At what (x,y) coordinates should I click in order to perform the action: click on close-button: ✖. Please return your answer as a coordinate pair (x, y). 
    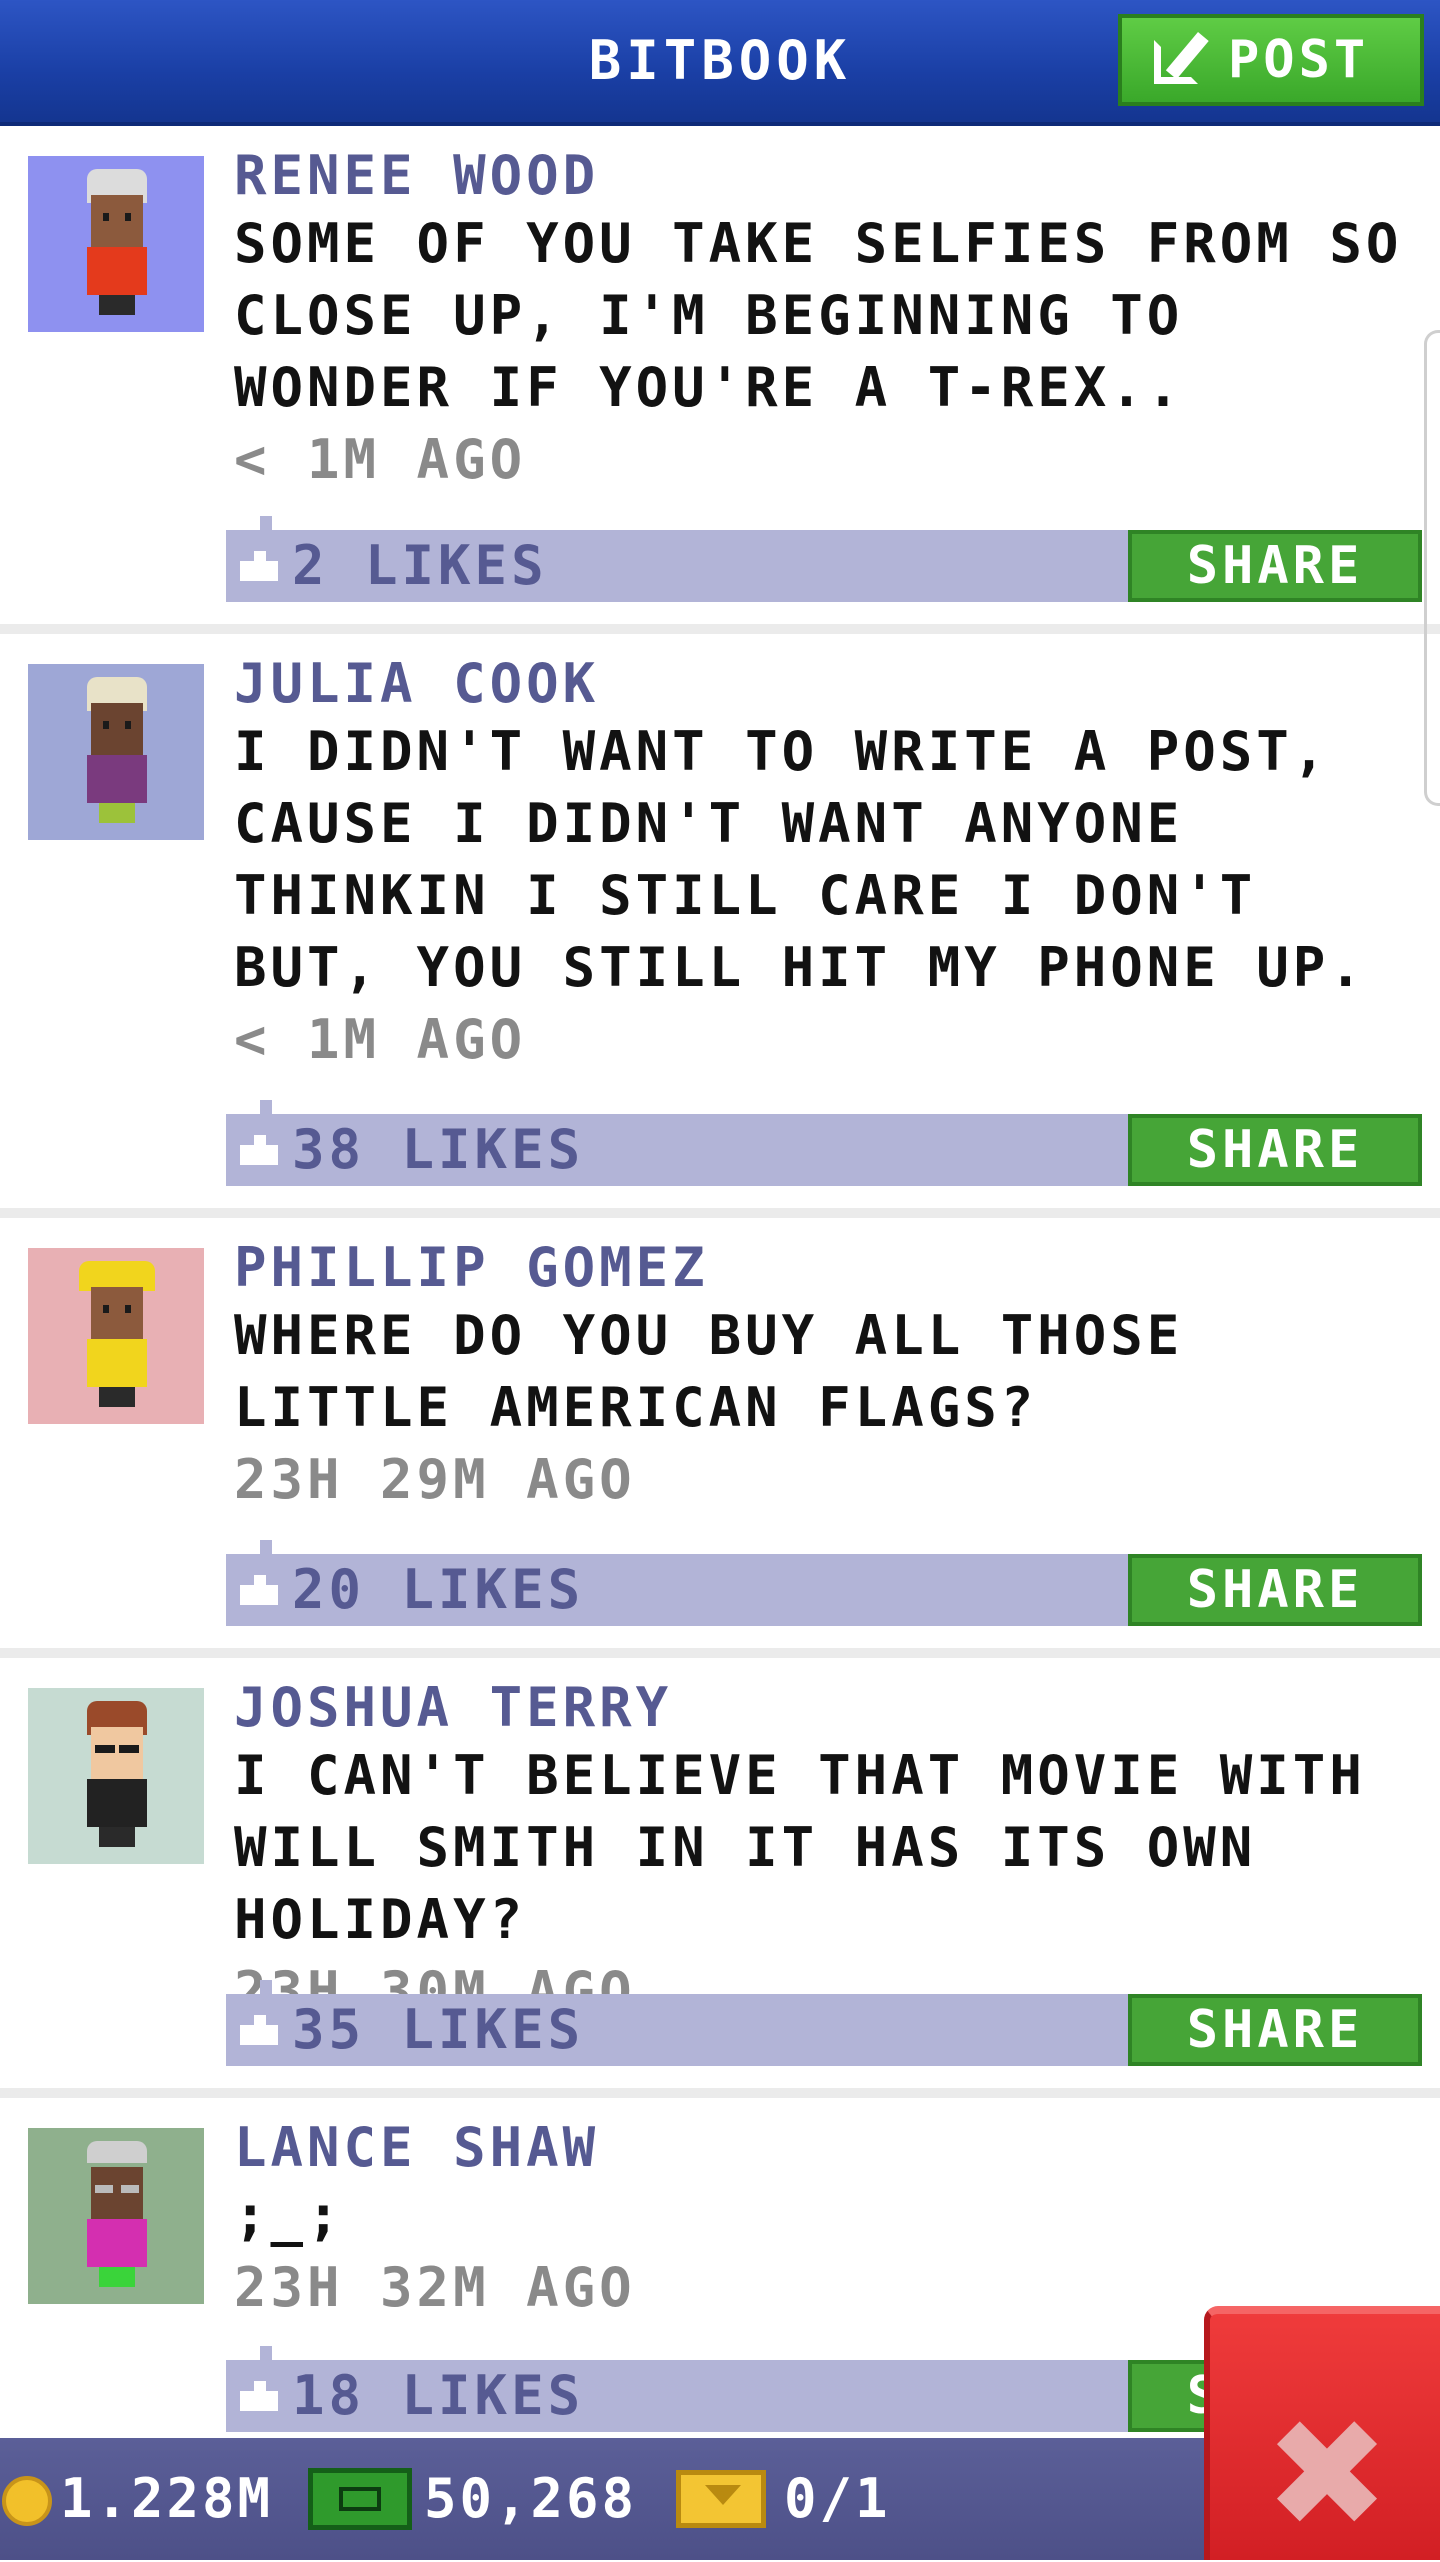
    Looking at the image, I should click on (1322, 2433).